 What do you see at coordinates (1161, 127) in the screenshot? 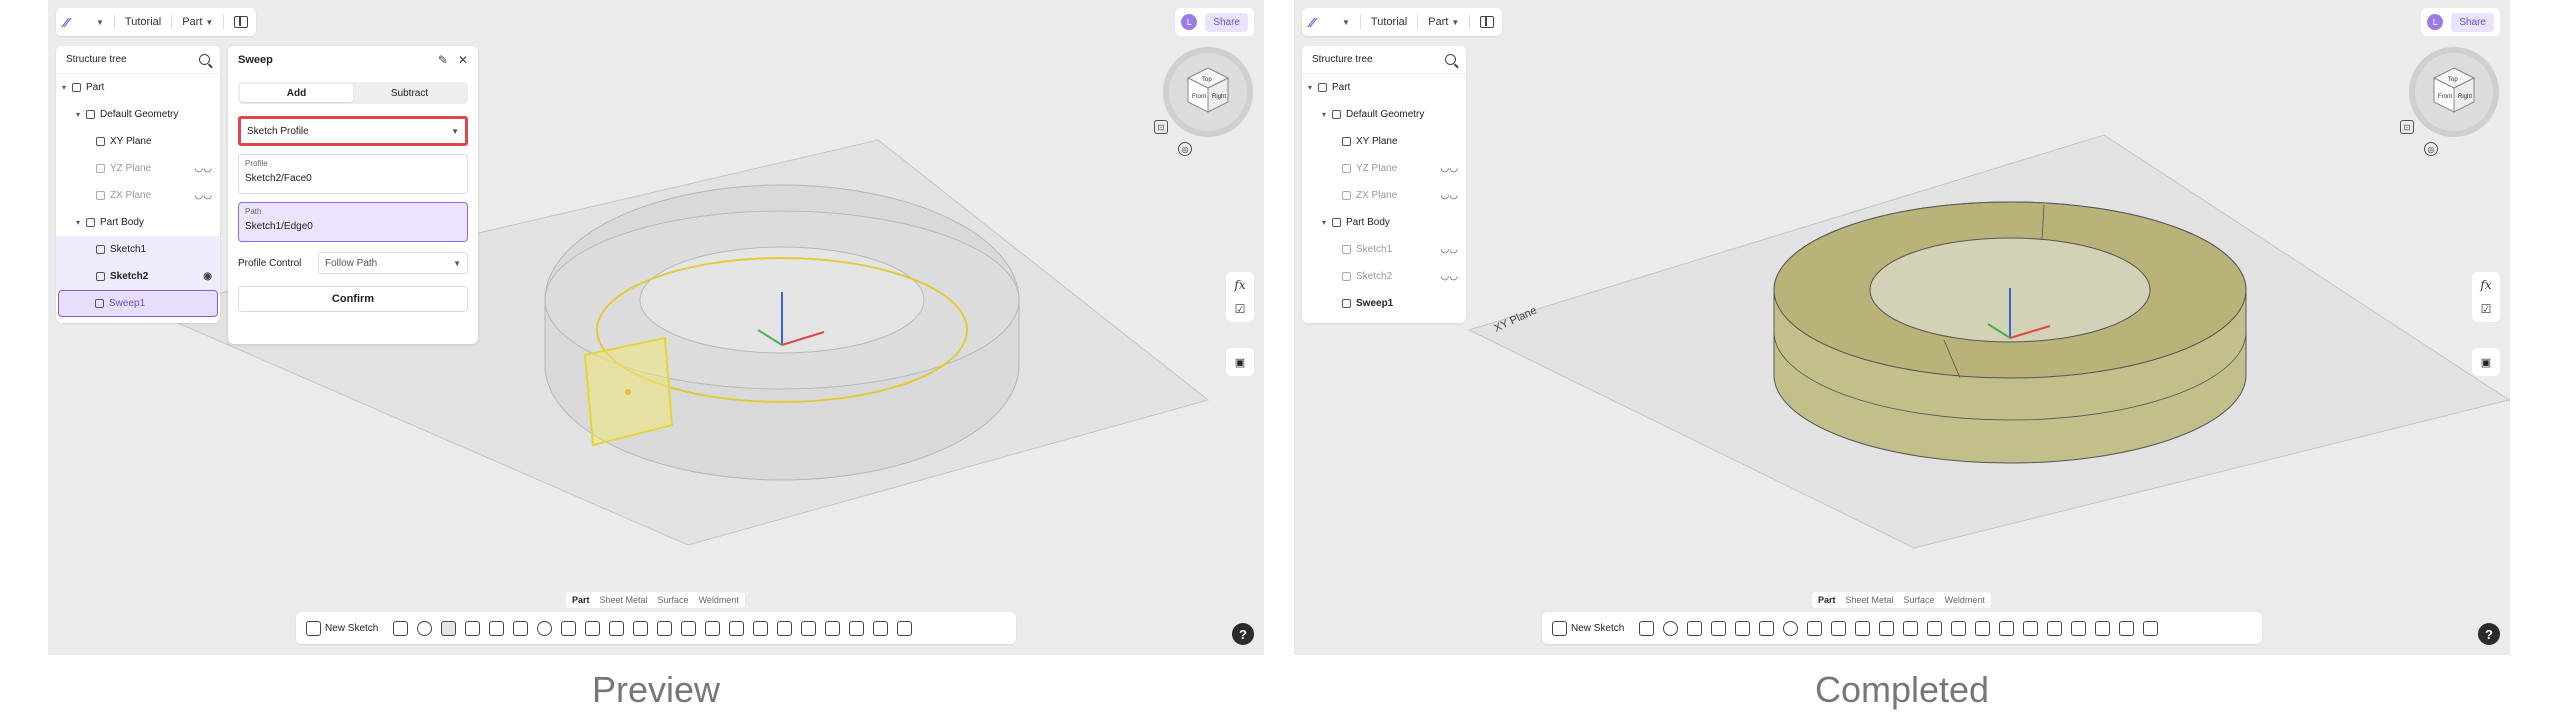
I see `fit-view-icon: ⊡` at bounding box center [1161, 127].